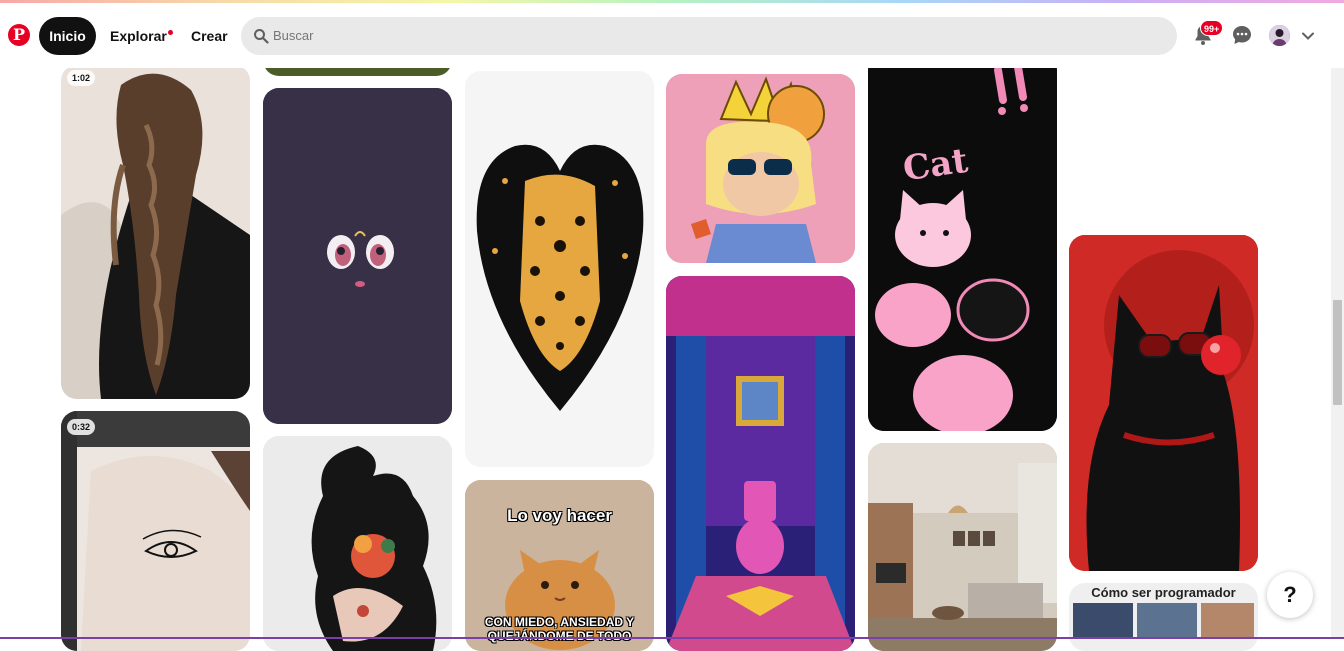 The width and height of the screenshot is (1344, 651). I want to click on pin-programmer-meme: Cómo ser programador, so click(1163, 617).